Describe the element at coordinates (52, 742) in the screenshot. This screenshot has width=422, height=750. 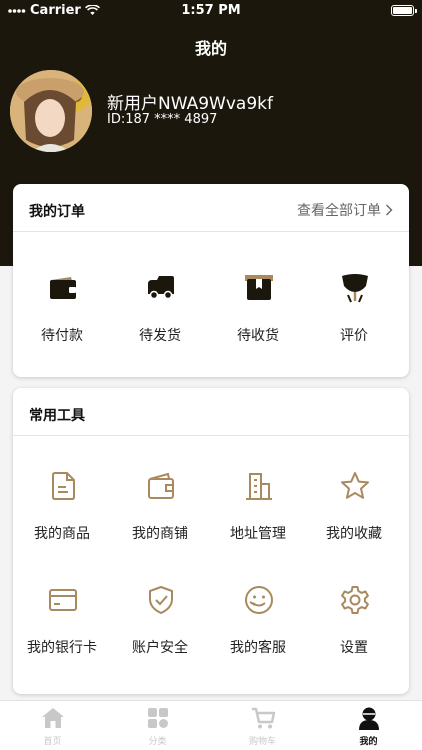
I see `tab-label: 首页` at that location.